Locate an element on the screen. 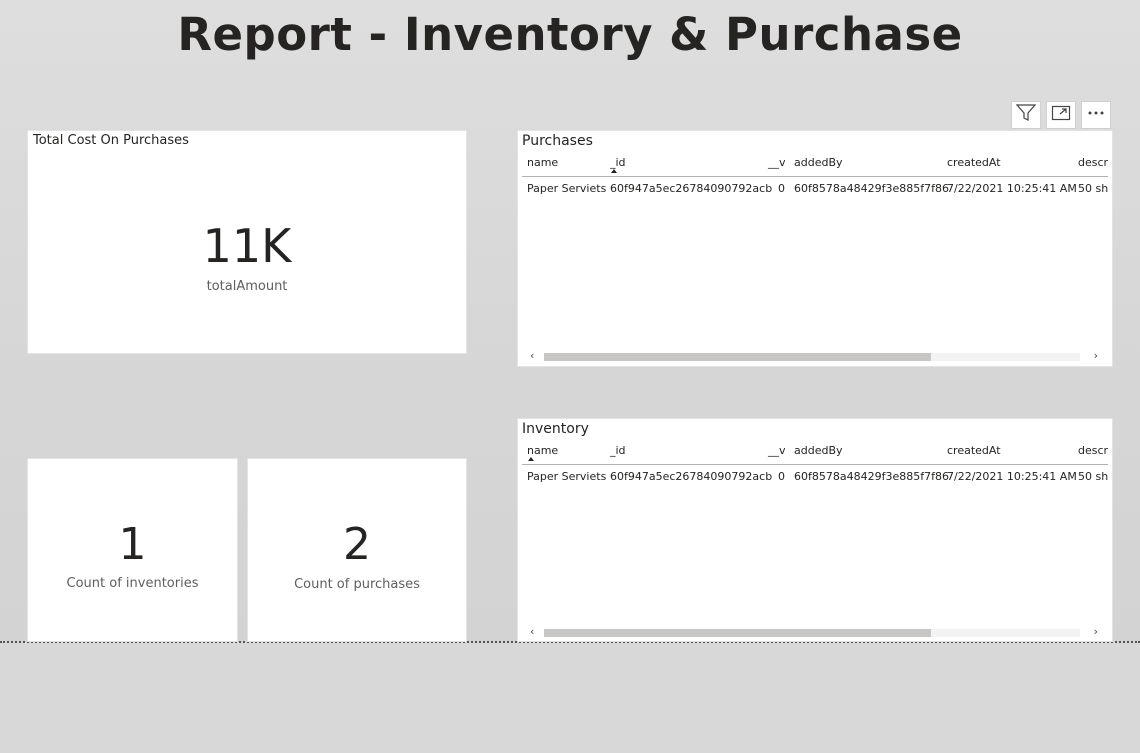  purchases-count-card: 2 Count of purchases is located at coordinates (357, 550).